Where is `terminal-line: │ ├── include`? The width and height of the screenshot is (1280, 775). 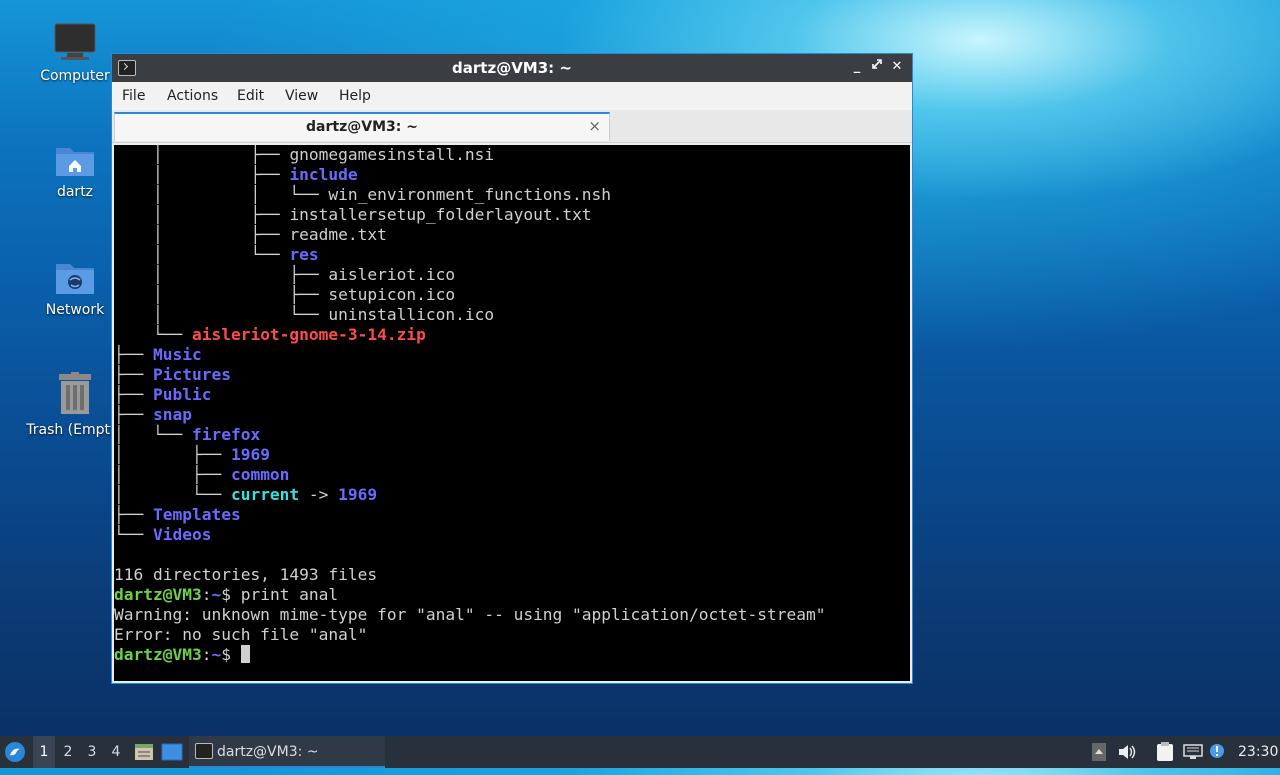
terminal-line: │ ├── include is located at coordinates (236, 175).